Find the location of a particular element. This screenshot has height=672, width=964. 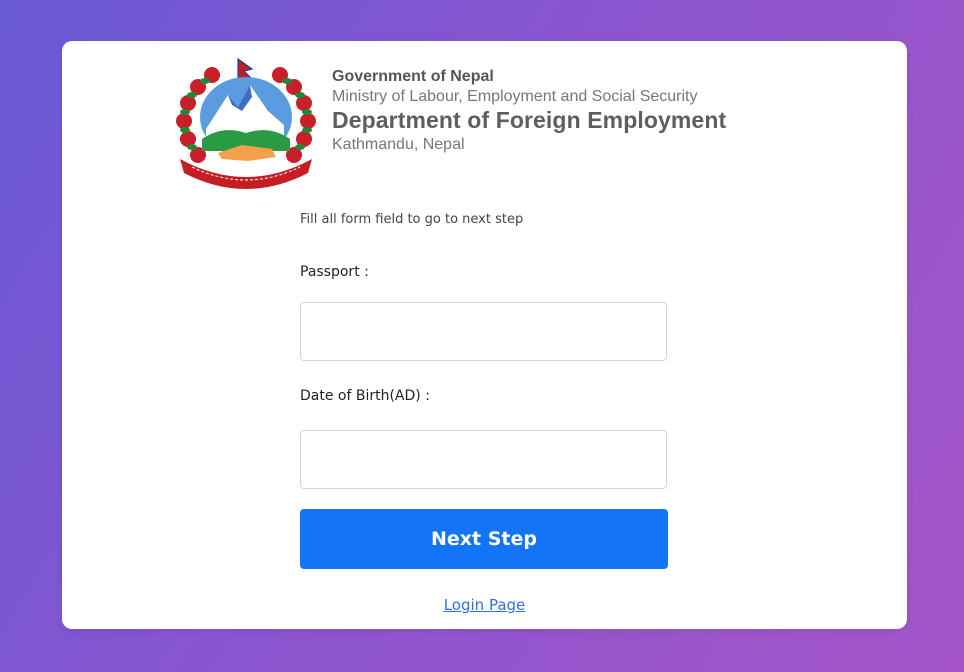

dob-input is located at coordinates (483, 459).